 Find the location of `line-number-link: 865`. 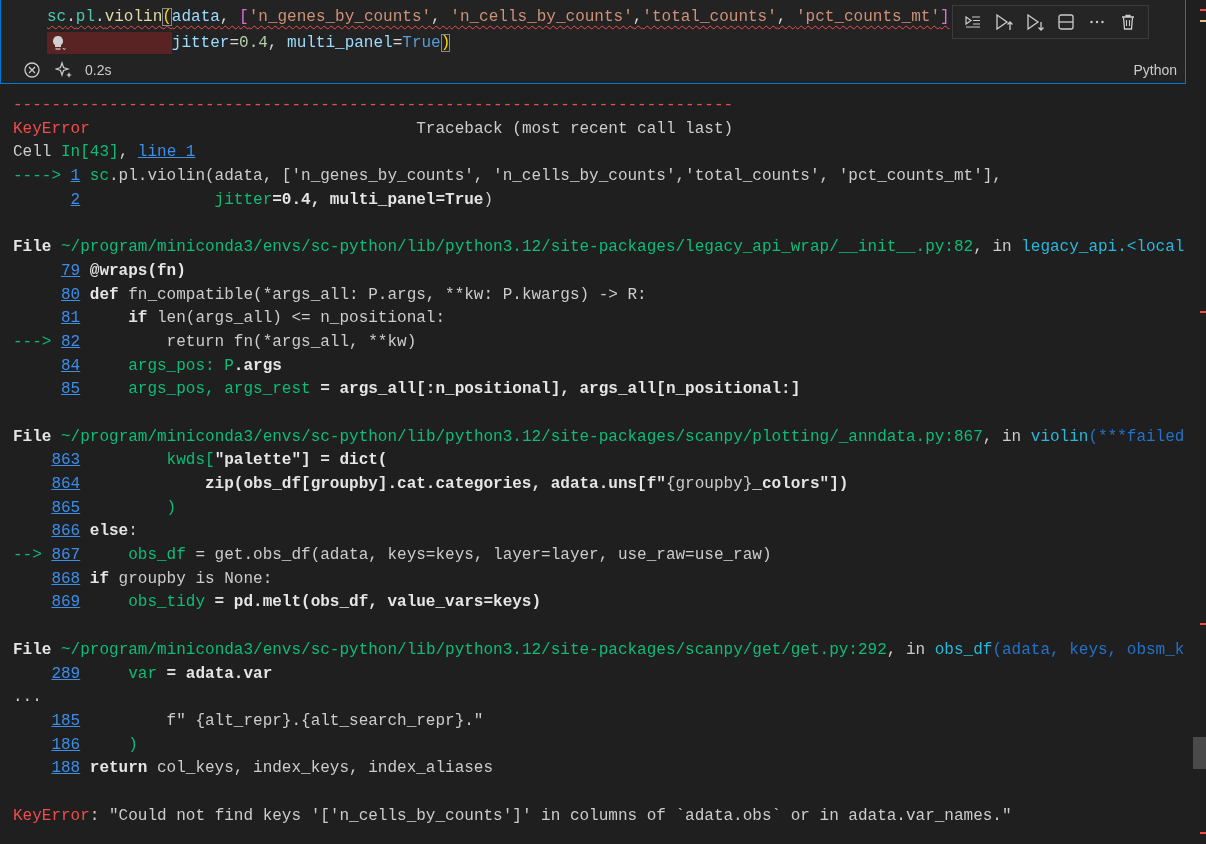

line-number-link: 865 is located at coordinates (66, 508).